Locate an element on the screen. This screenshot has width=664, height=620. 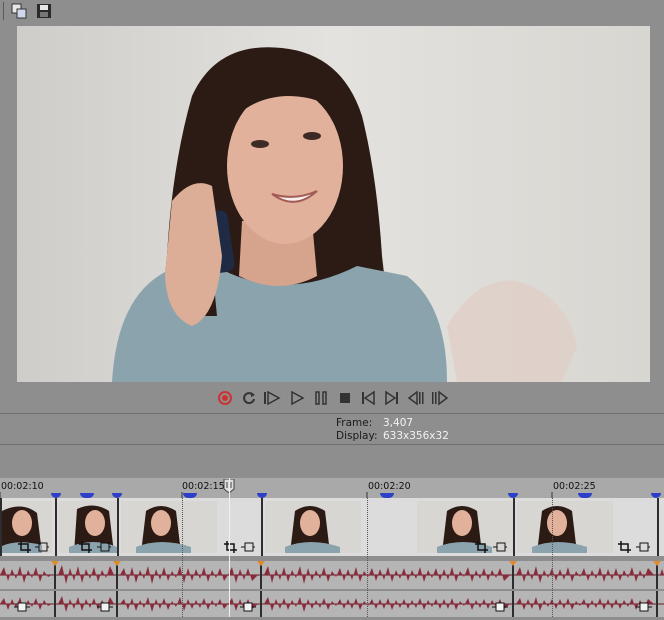
next-frame-icon is located at coordinates (440, 398).